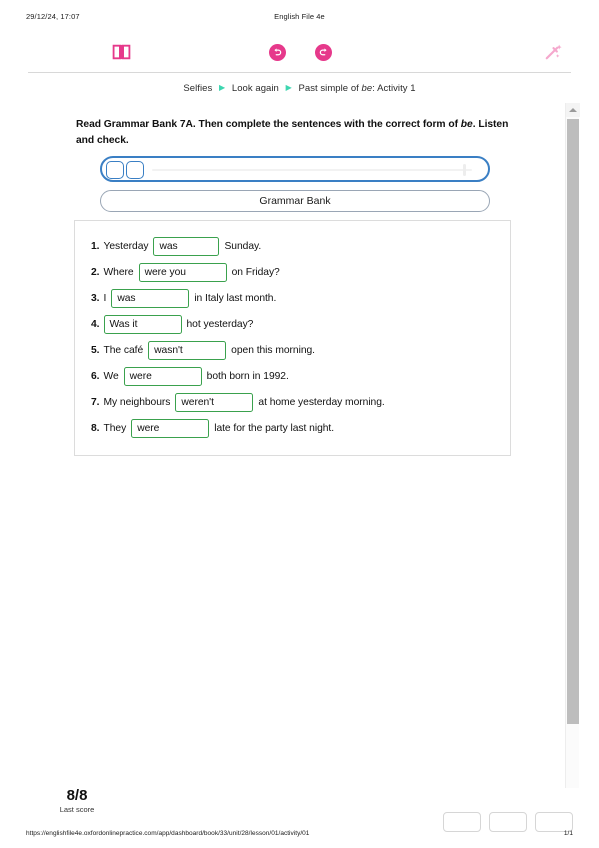  I want to click on question-row: 8. They were late for the party last night., so click(300, 428).